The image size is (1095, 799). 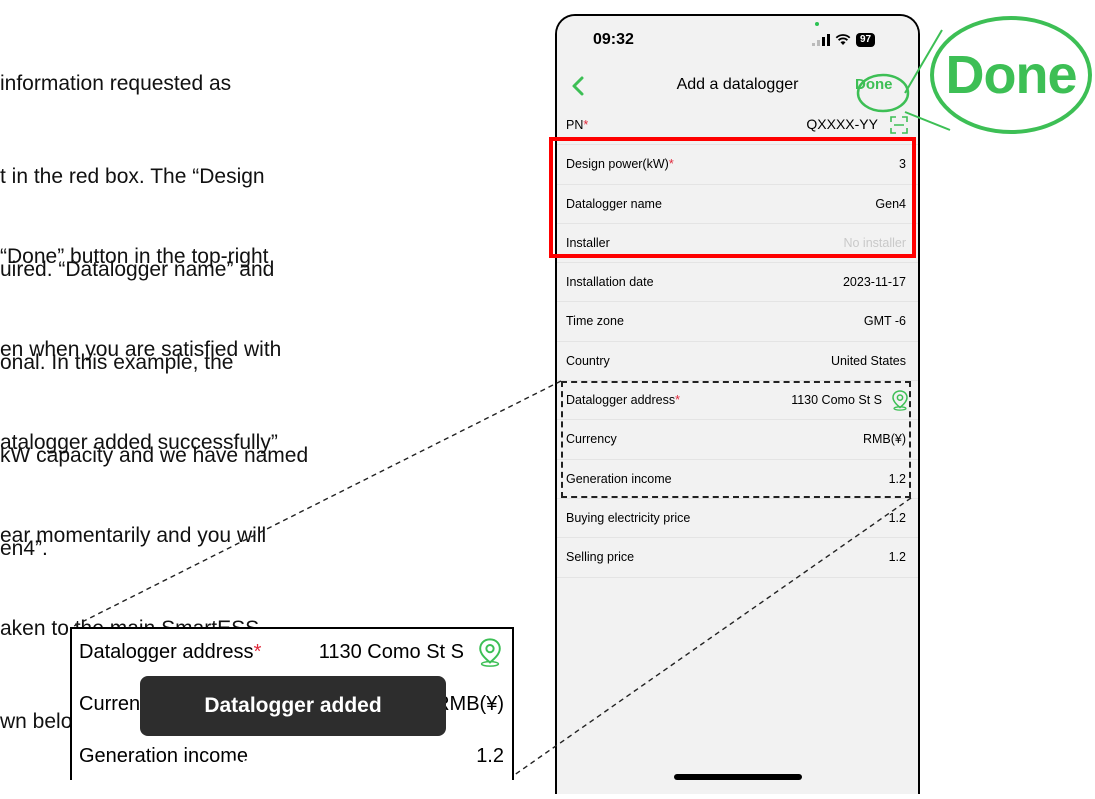 What do you see at coordinates (628, 517) in the screenshot?
I see `row-label: Buying electricity price` at bounding box center [628, 517].